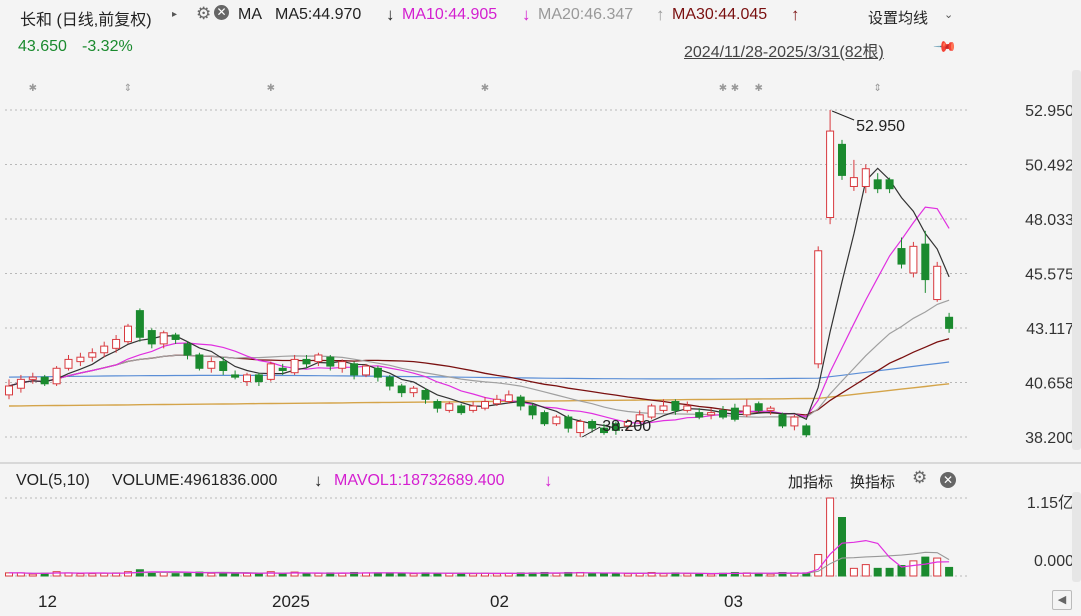  I want to click on date-range: 2024/11/28-2025/3/31(82根), so click(784, 50).